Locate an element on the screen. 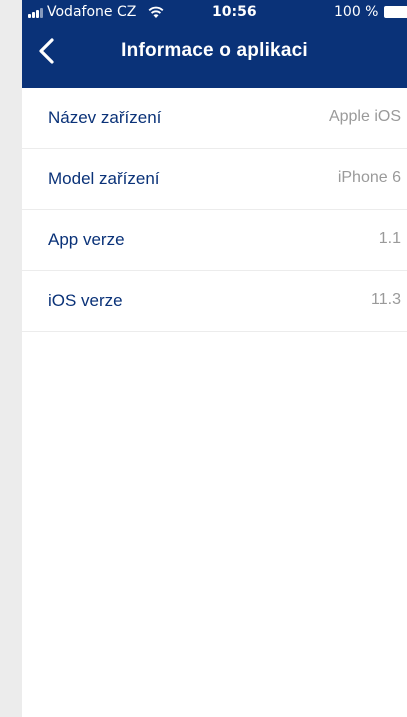  info-row-ios-version: iOS verze 11.3 is located at coordinates (214, 301).